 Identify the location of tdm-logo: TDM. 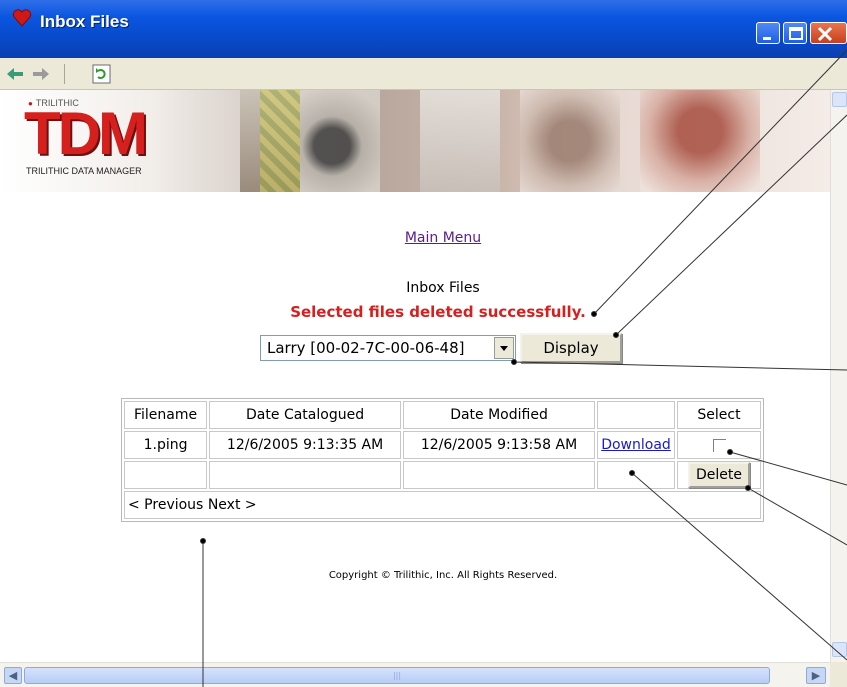
(86, 133).